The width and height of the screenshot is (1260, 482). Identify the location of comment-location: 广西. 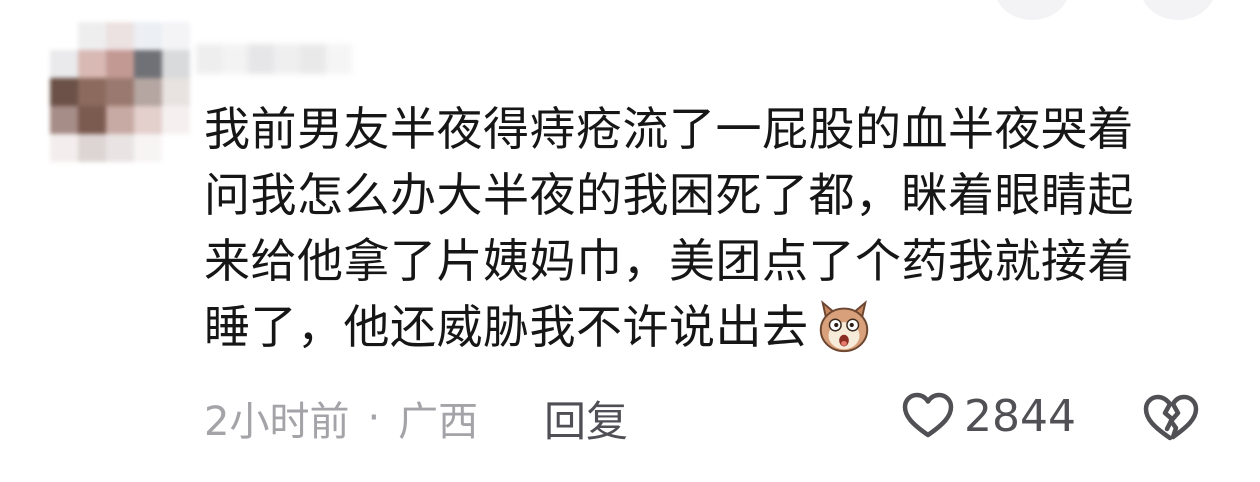
(438, 422).